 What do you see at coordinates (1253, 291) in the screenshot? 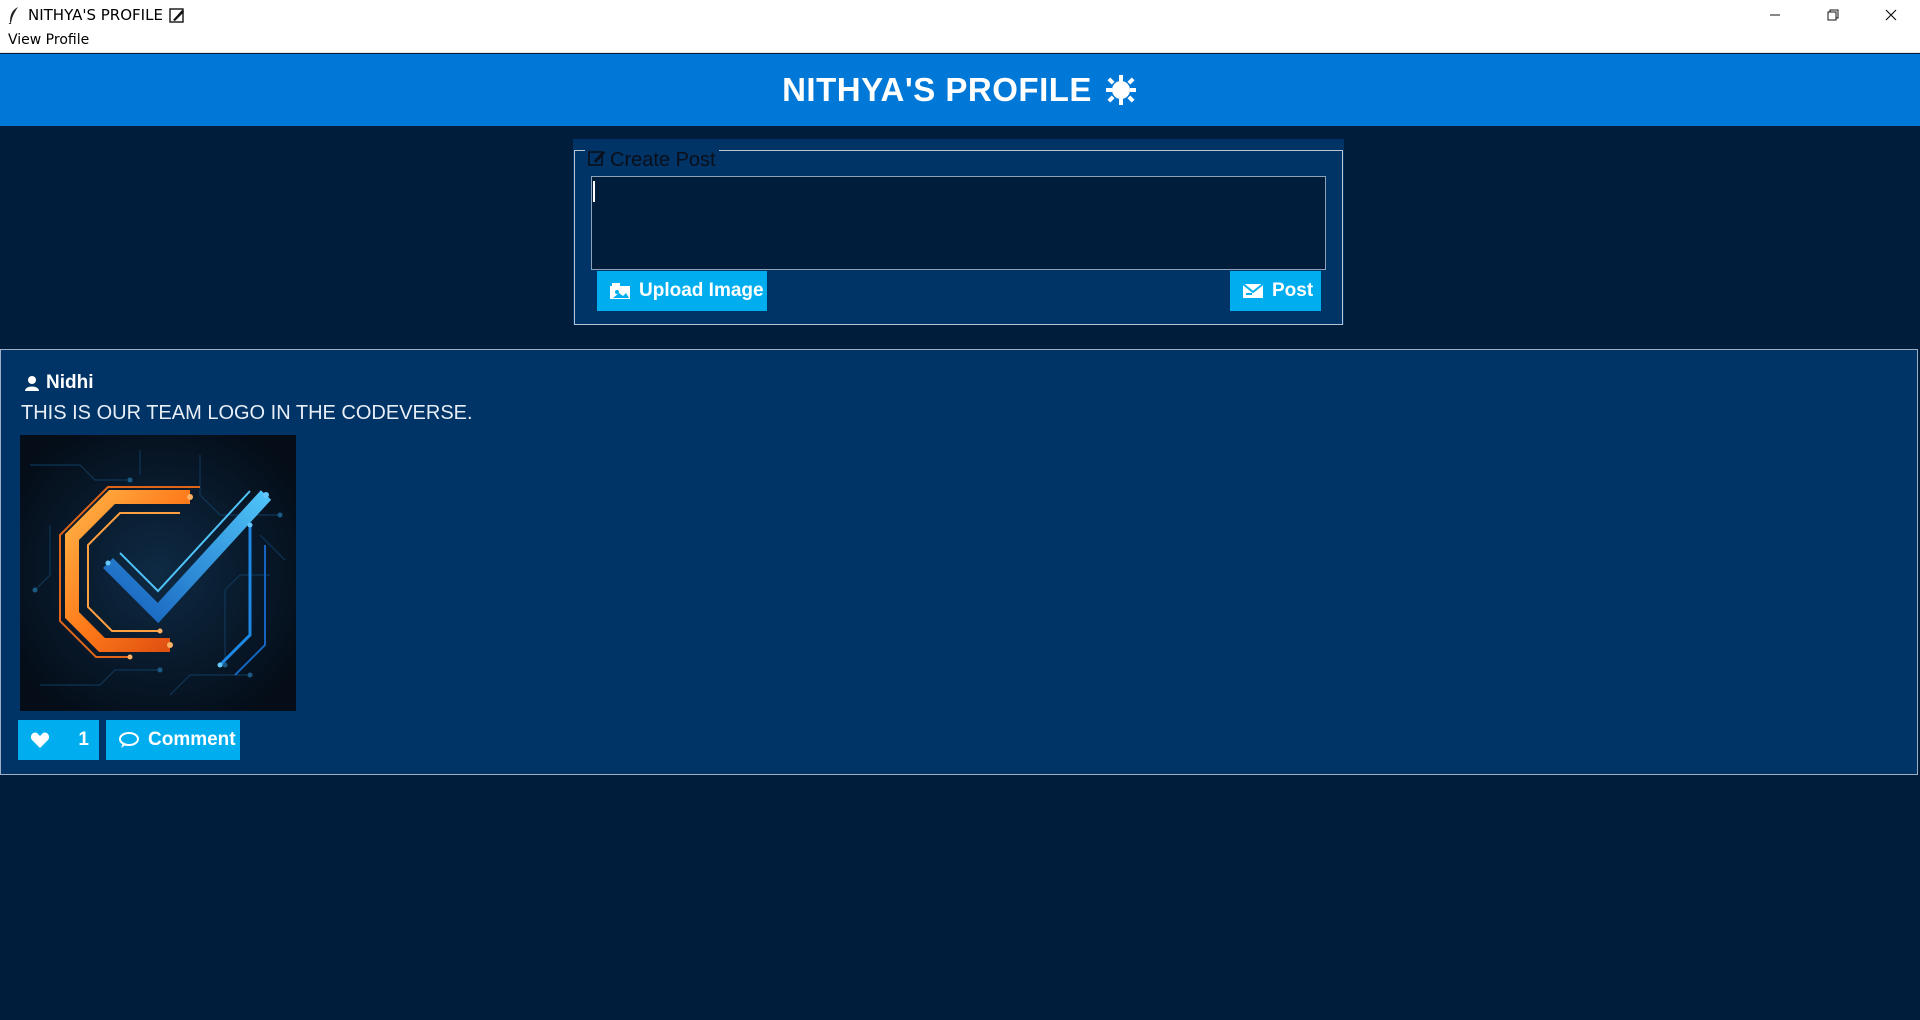
I see `envelope-icon` at bounding box center [1253, 291].